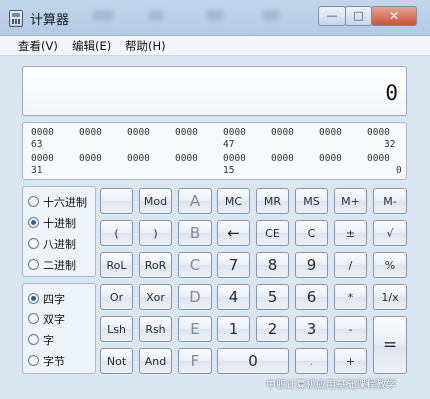 The height and width of the screenshot is (399, 430). Describe the element at coordinates (195, 361) in the screenshot. I see `hex-f-button: F` at that location.